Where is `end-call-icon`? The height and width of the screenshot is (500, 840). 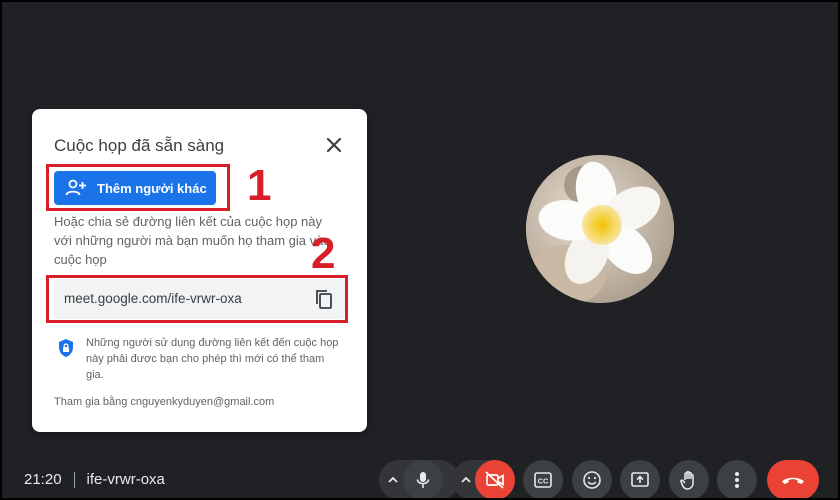
end-call-icon is located at coordinates (793, 480).